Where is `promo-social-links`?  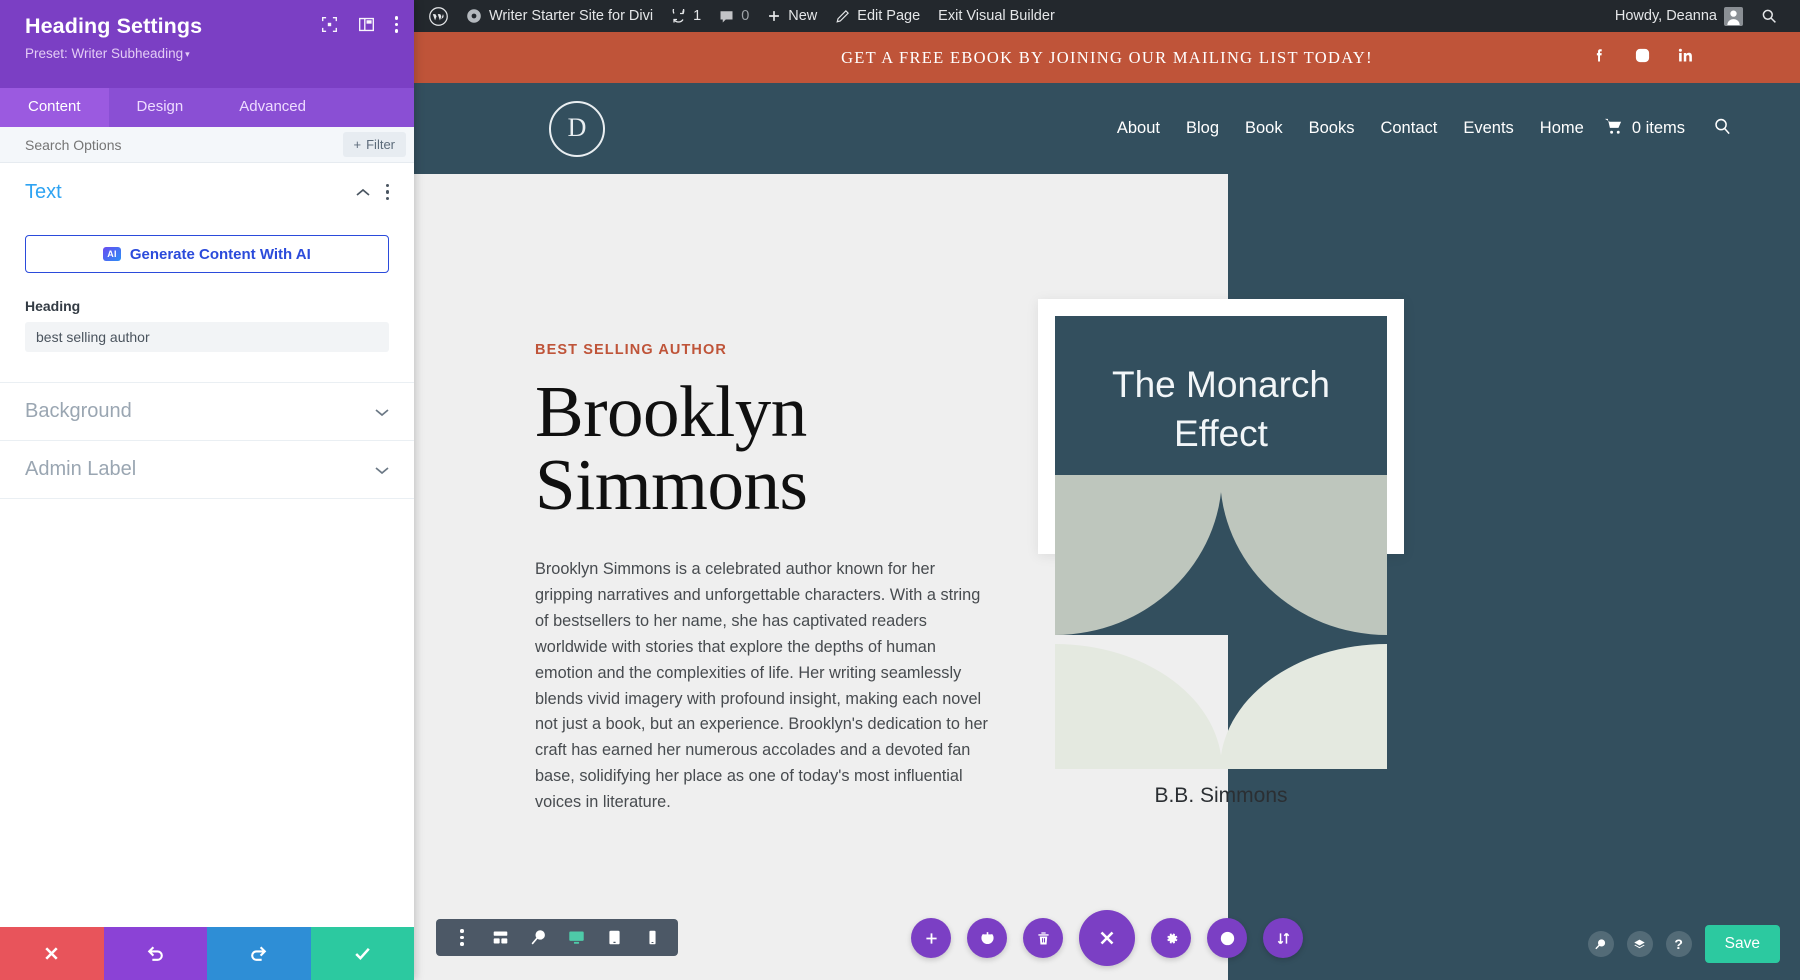
promo-social-links is located at coordinates (1642, 58).